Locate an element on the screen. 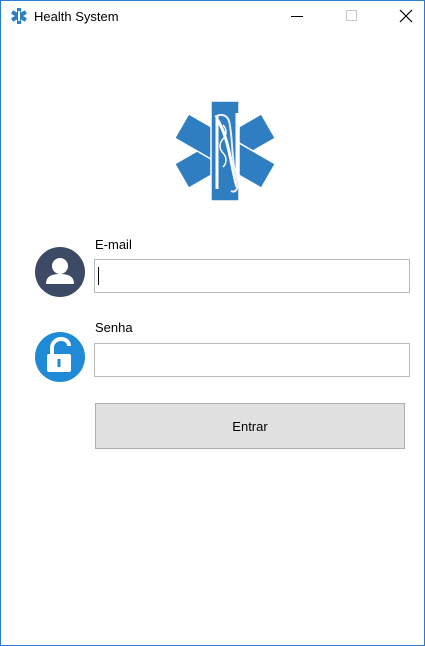 The width and height of the screenshot is (425, 646). email-field is located at coordinates (252, 276).